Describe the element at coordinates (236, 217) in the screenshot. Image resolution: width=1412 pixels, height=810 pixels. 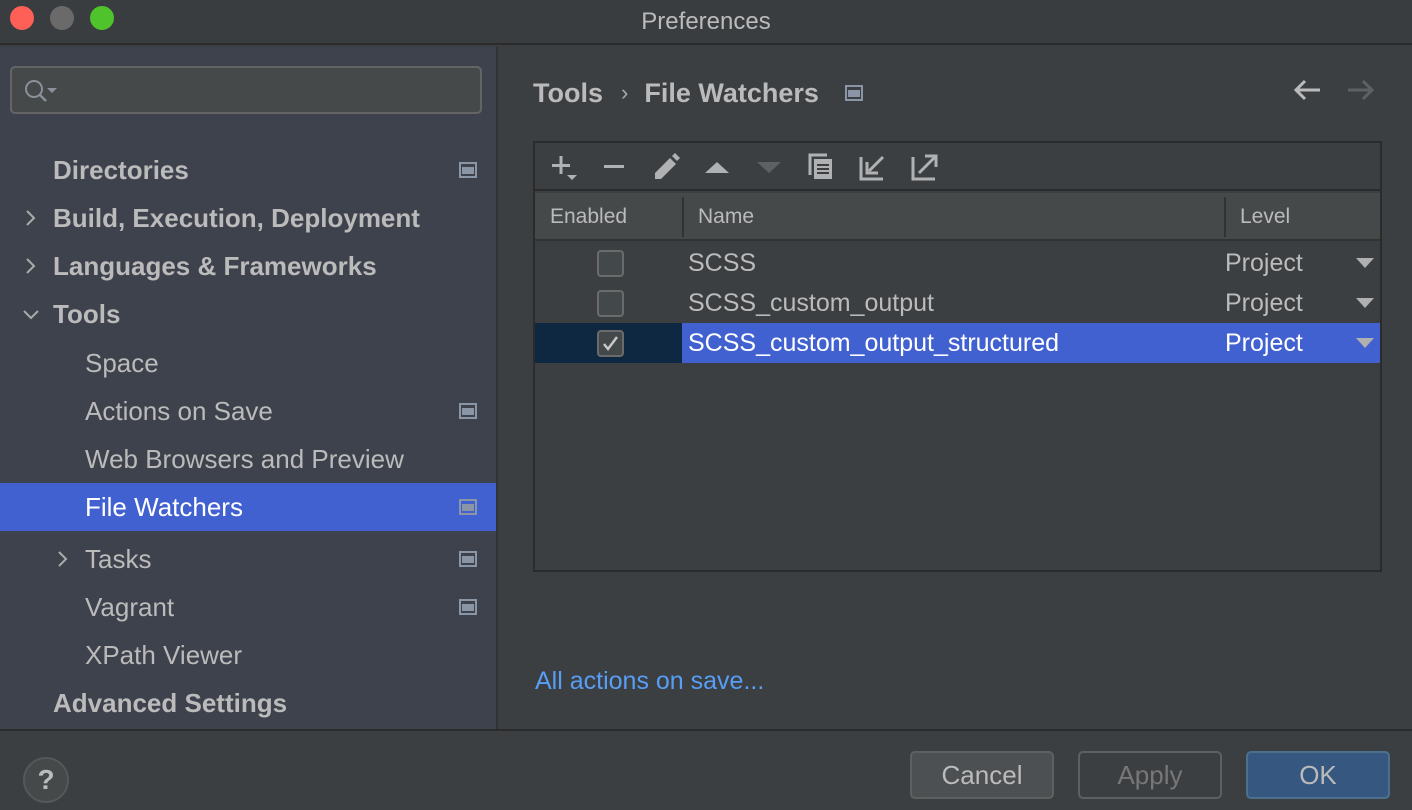
I see `sidebar-item-label: Build, Execution, Deployment` at that location.